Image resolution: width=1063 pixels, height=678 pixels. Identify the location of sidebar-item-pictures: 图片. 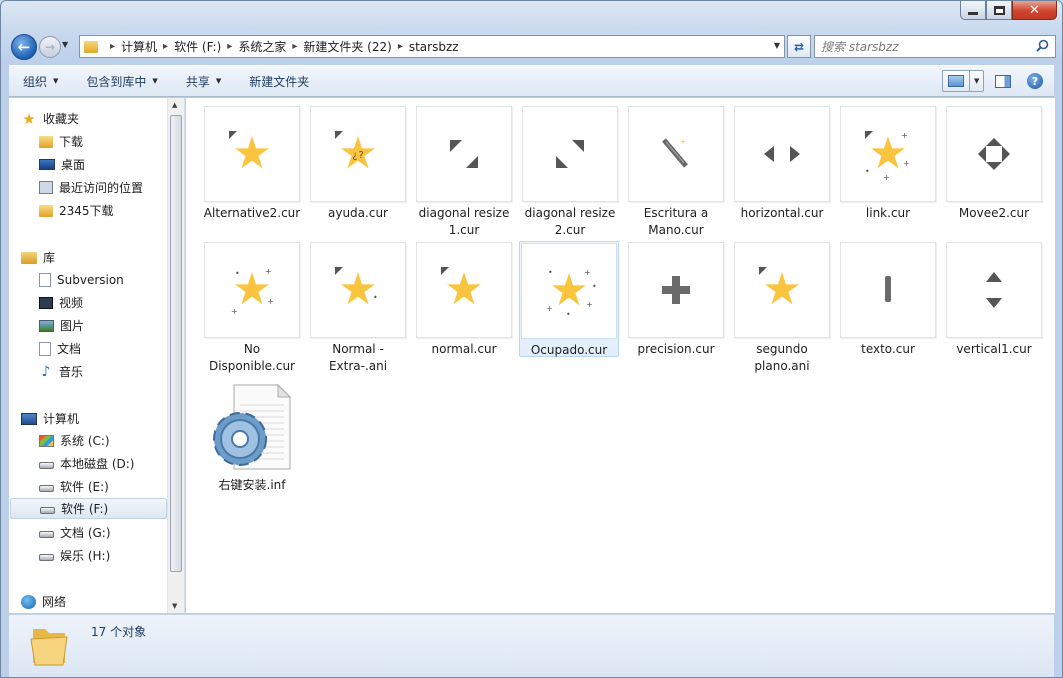
(61, 325).